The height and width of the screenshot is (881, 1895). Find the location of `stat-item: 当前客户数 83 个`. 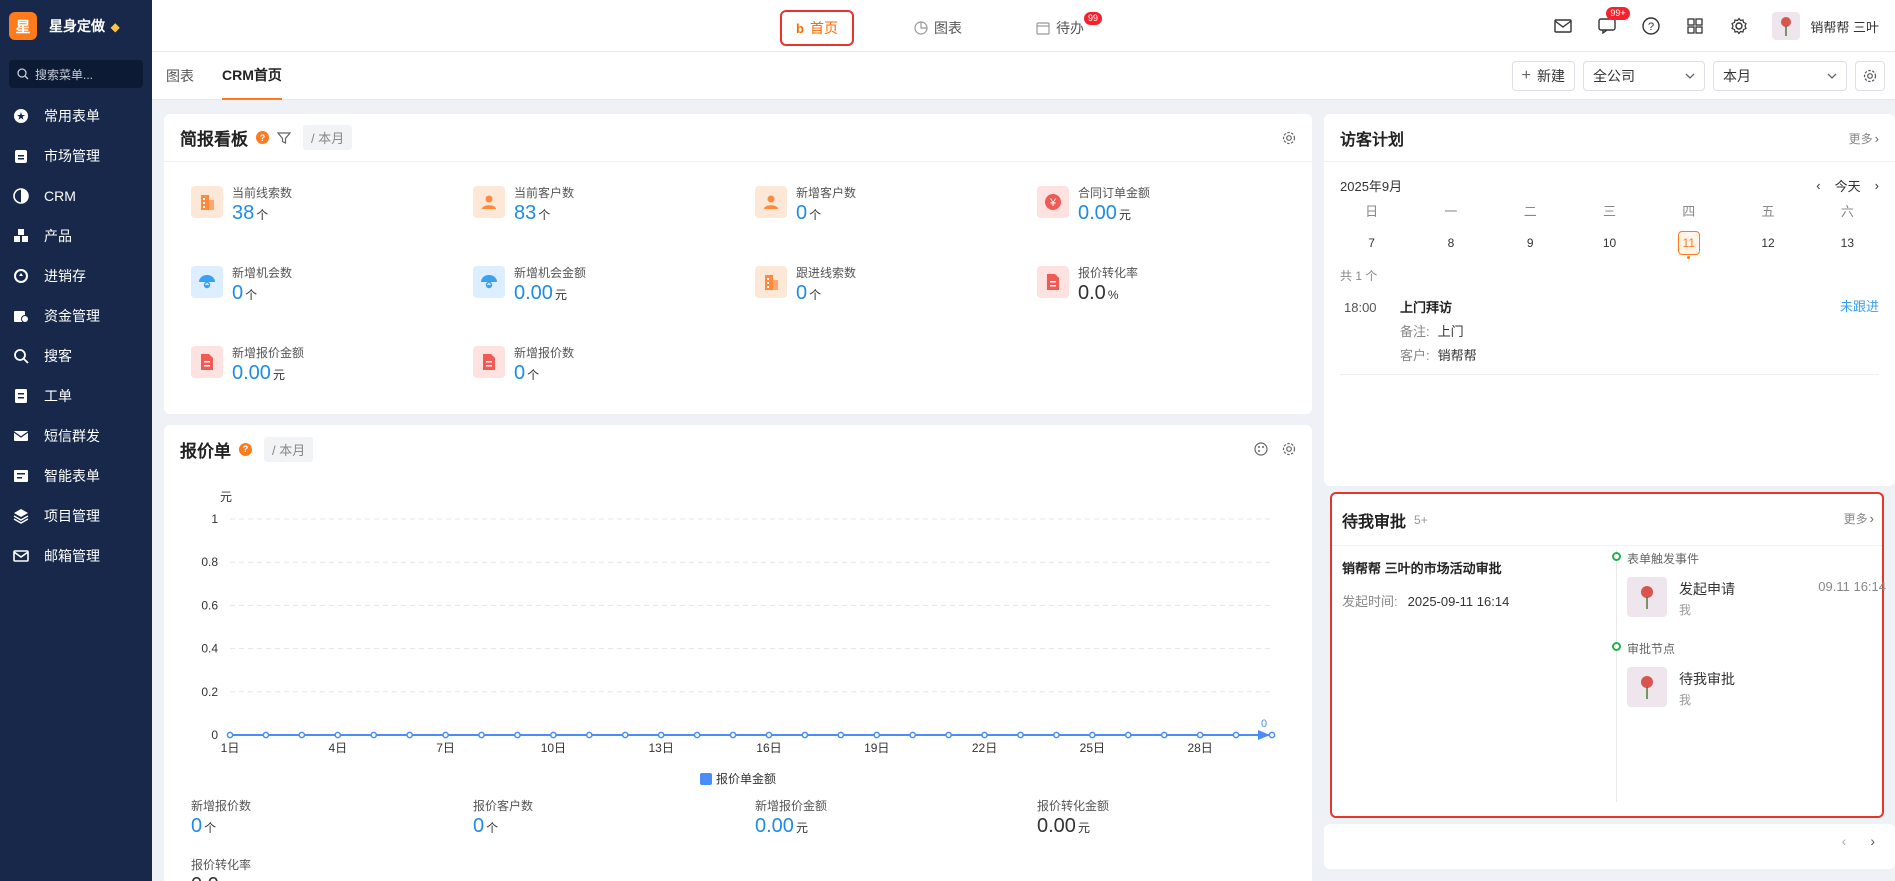

stat-item: 当前客户数 83 个 is located at coordinates (614, 210).